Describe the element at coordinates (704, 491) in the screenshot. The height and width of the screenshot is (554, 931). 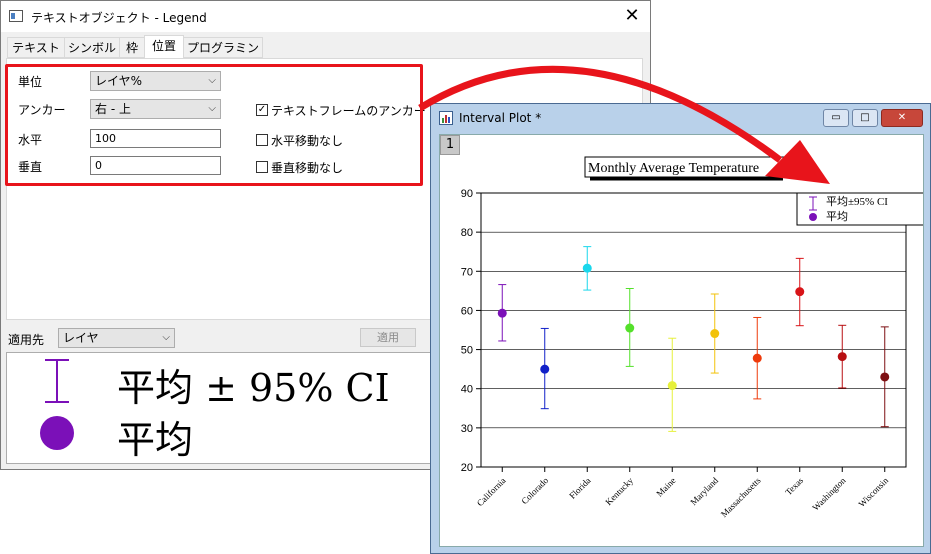
I see `x-tick-label: Maryland` at that location.